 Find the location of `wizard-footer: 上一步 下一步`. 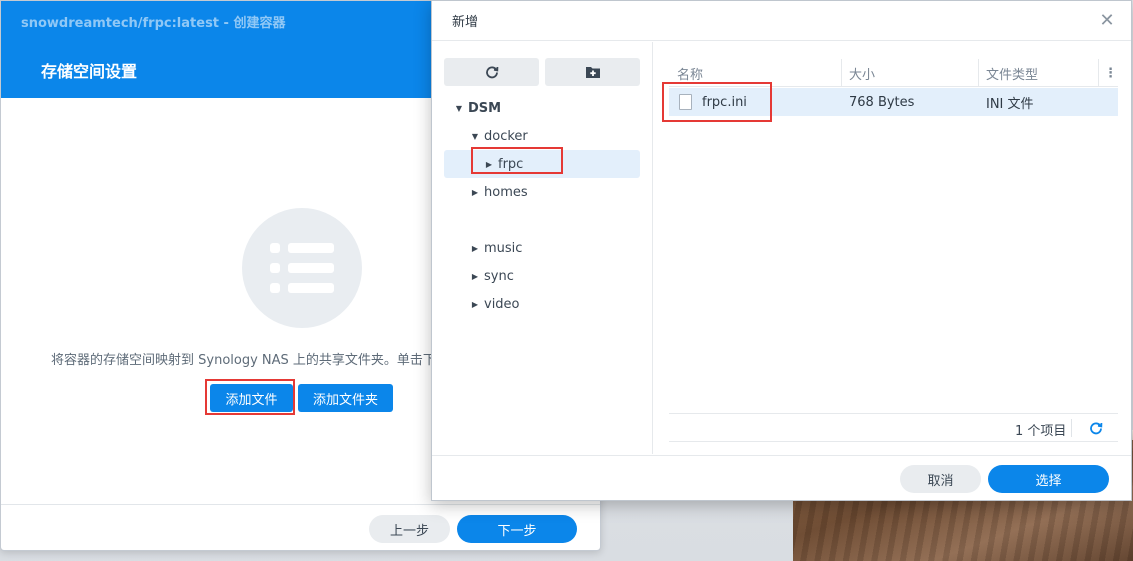

wizard-footer: 上一步 下一步 is located at coordinates (300, 527).